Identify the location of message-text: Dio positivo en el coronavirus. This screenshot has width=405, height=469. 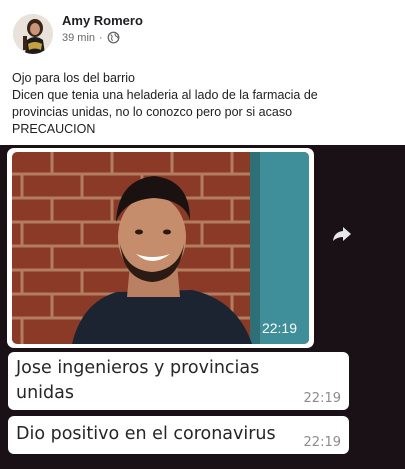
(146, 434).